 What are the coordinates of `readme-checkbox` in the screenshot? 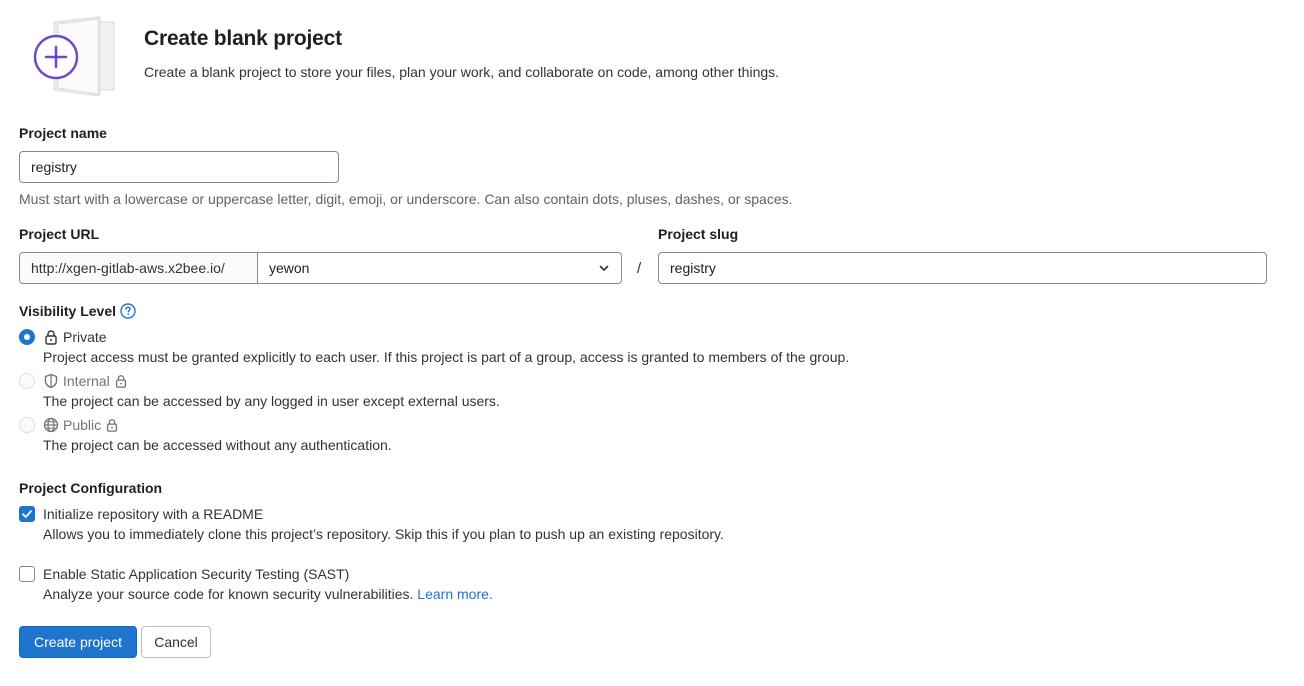 It's located at (27, 514).